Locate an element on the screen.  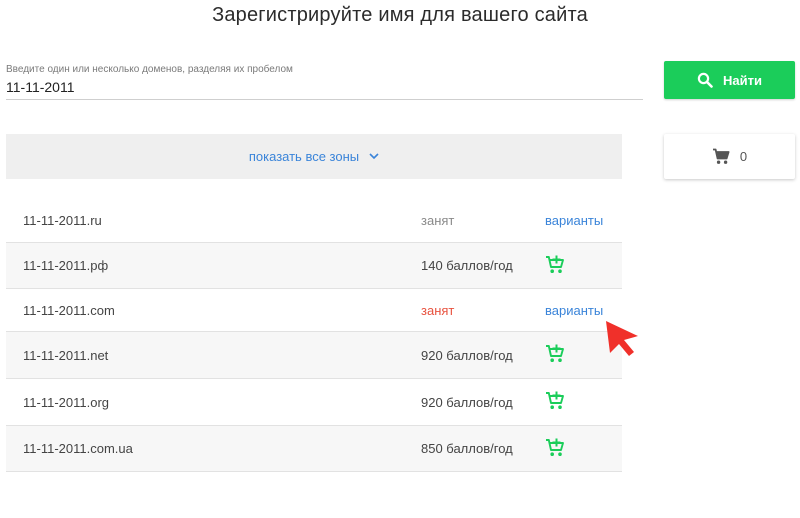
chevron-down-icon is located at coordinates (374, 156).